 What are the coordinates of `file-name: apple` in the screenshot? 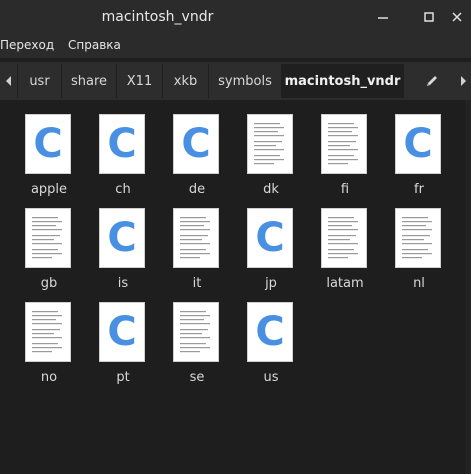 It's located at (49, 189).